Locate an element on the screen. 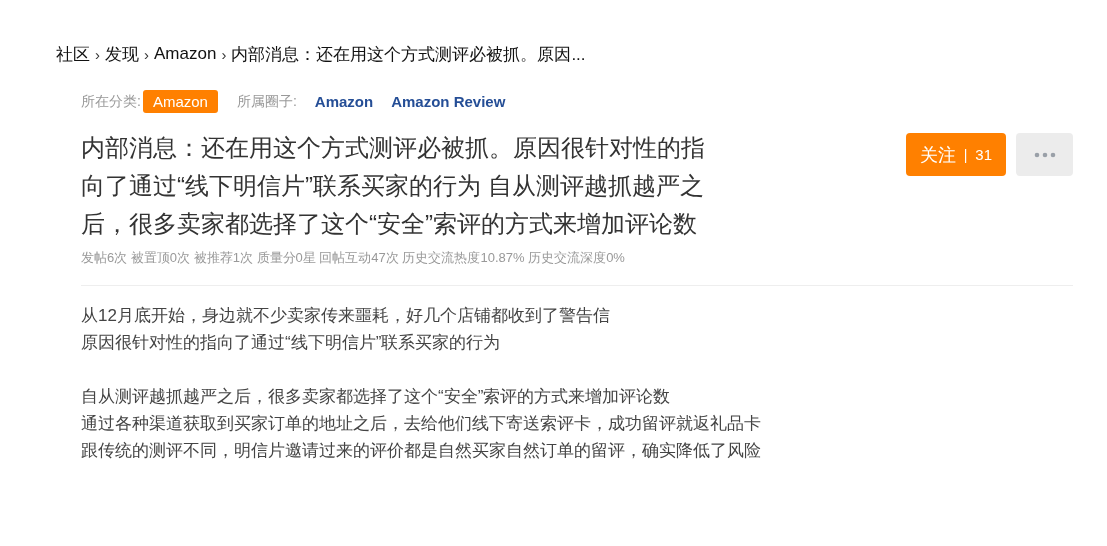 Image resolution: width=1107 pixels, height=546 pixels. body-text-line: 通过各种渠道获取到买家订单的地址之后，去给他们线下寄送索评卡，成功留评就返礼品卡 is located at coordinates (421, 424).